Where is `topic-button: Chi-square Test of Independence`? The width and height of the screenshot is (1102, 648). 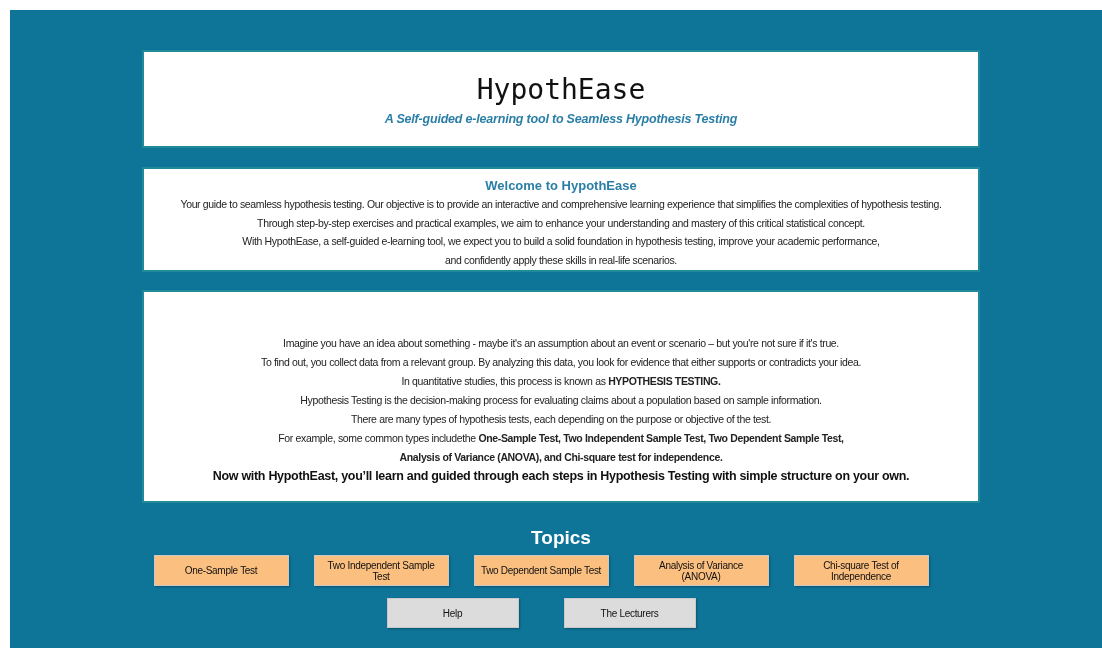
topic-button: Chi-square Test of Independence is located at coordinates (861, 570).